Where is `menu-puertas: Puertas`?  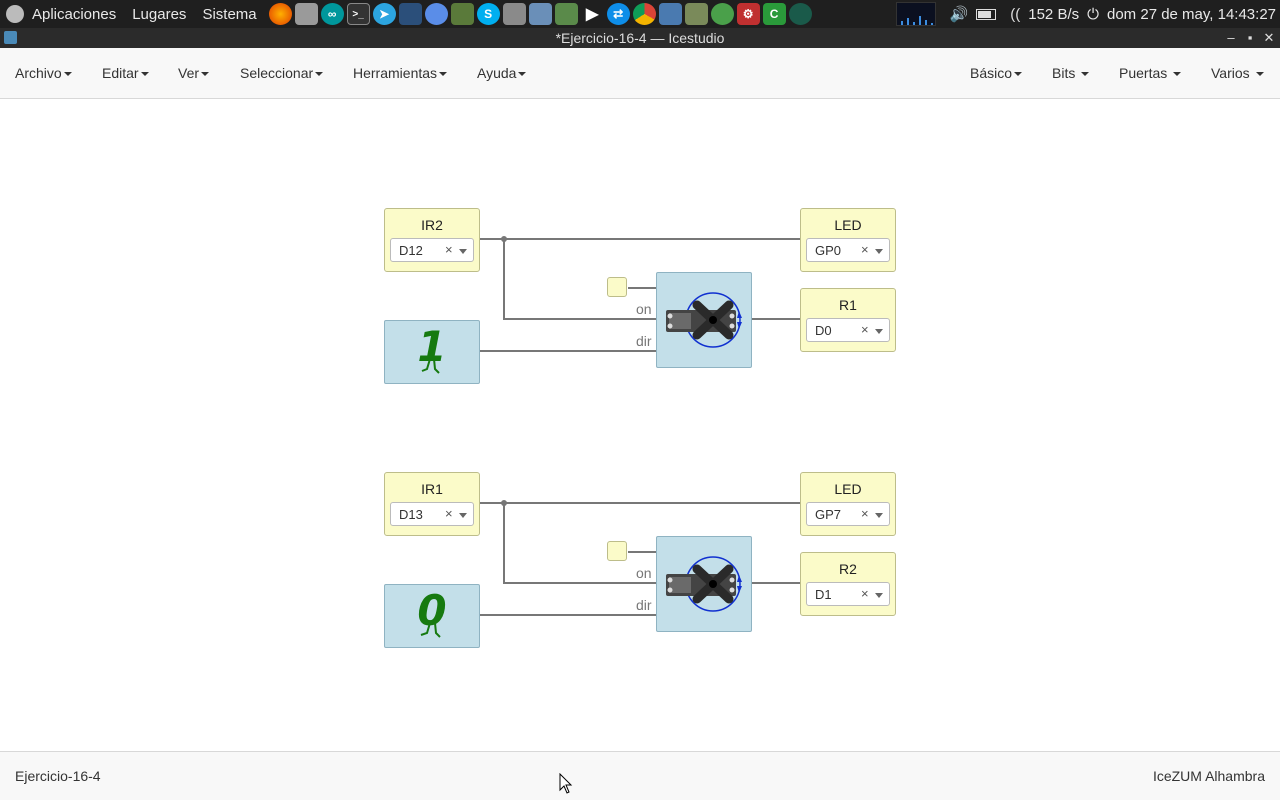 menu-puertas: Puertas is located at coordinates (1150, 73).